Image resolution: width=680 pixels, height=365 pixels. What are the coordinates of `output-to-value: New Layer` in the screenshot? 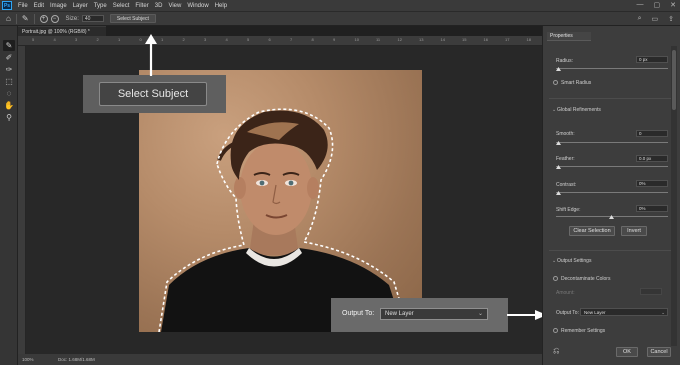 It's located at (399, 314).